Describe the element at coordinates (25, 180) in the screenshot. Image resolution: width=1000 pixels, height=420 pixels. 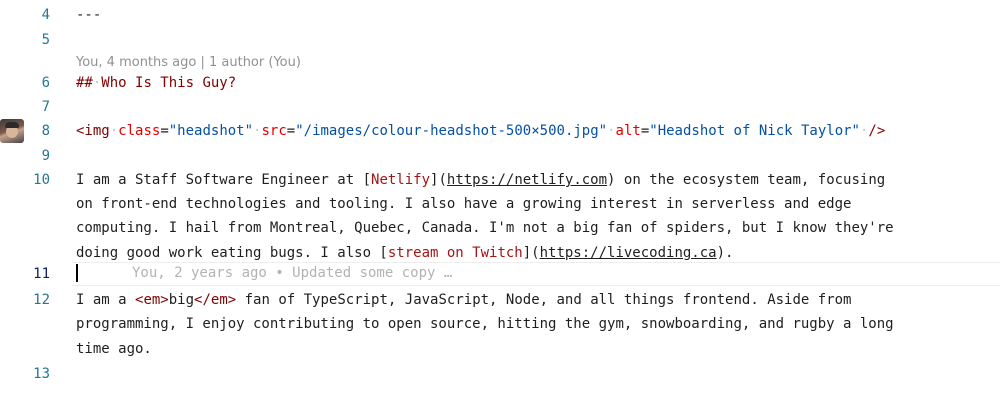
I see `line-number-10: 10` at that location.